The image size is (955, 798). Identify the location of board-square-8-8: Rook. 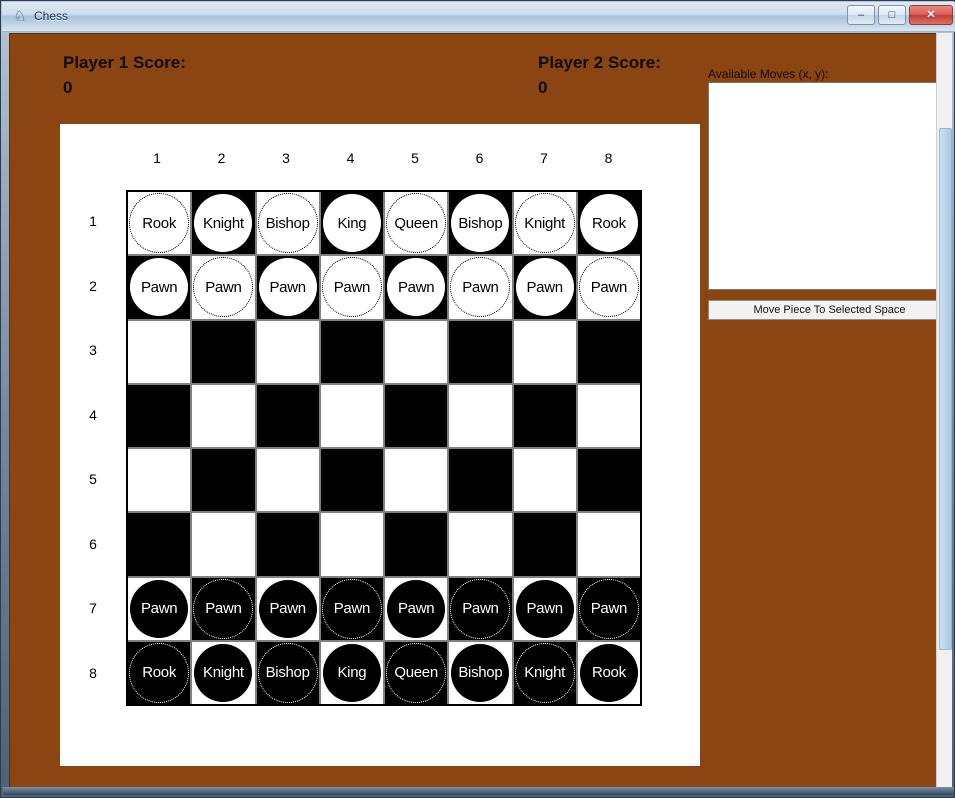
(608, 672).